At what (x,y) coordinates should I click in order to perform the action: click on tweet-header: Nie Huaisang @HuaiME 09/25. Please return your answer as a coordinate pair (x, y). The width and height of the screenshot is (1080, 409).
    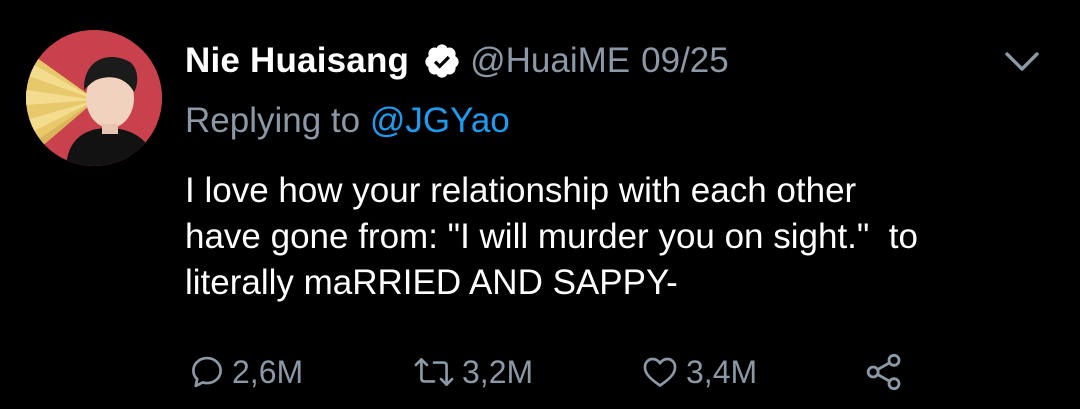
    Looking at the image, I should click on (457, 61).